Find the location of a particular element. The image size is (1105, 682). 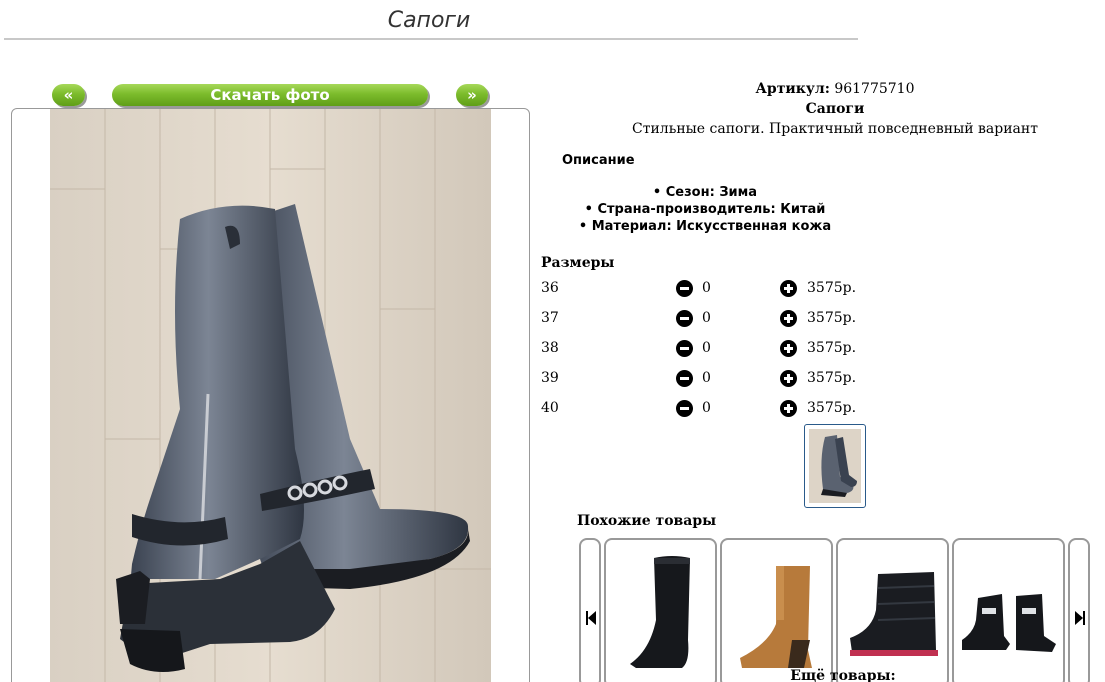

more-products-heading: Ещё товары: is located at coordinates (843, 675).